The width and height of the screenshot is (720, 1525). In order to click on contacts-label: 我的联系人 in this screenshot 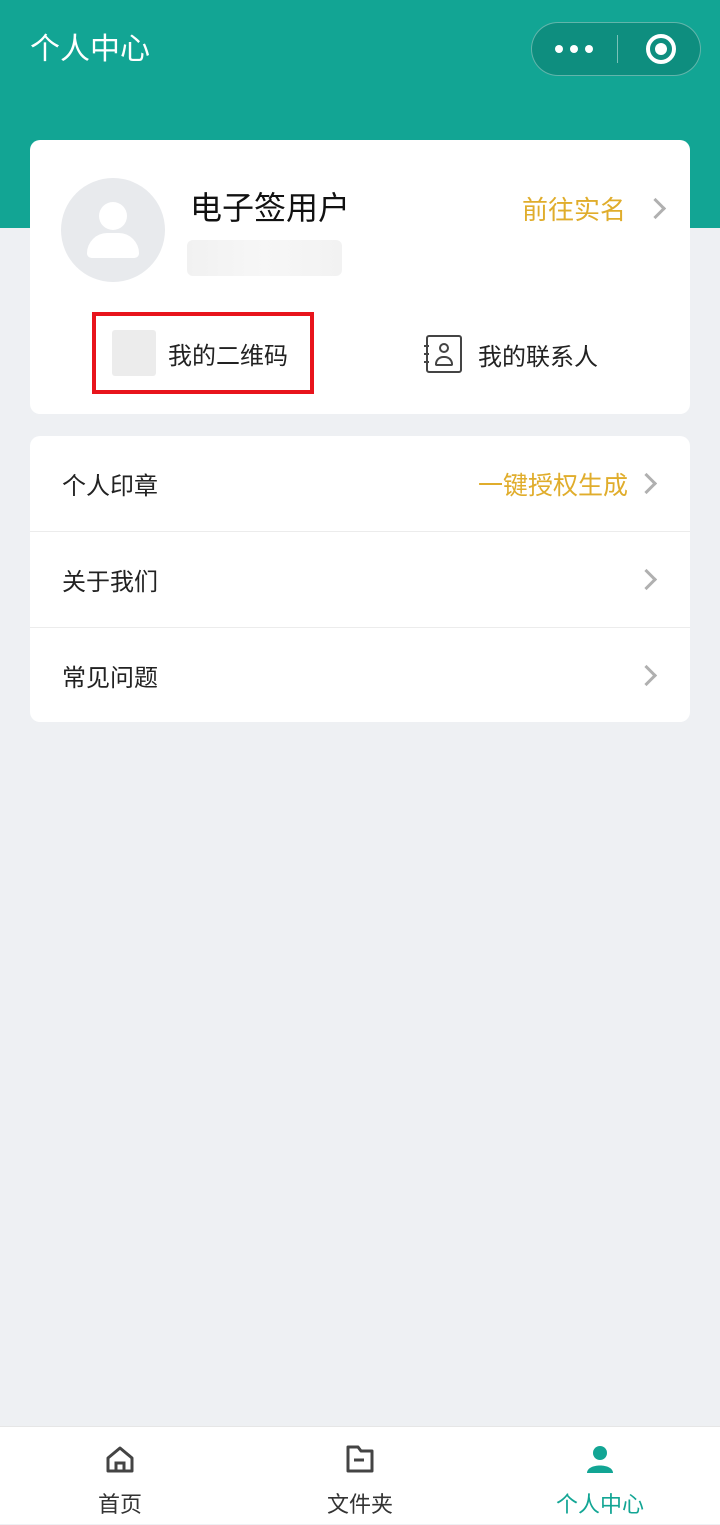, I will do `click(538, 356)`.